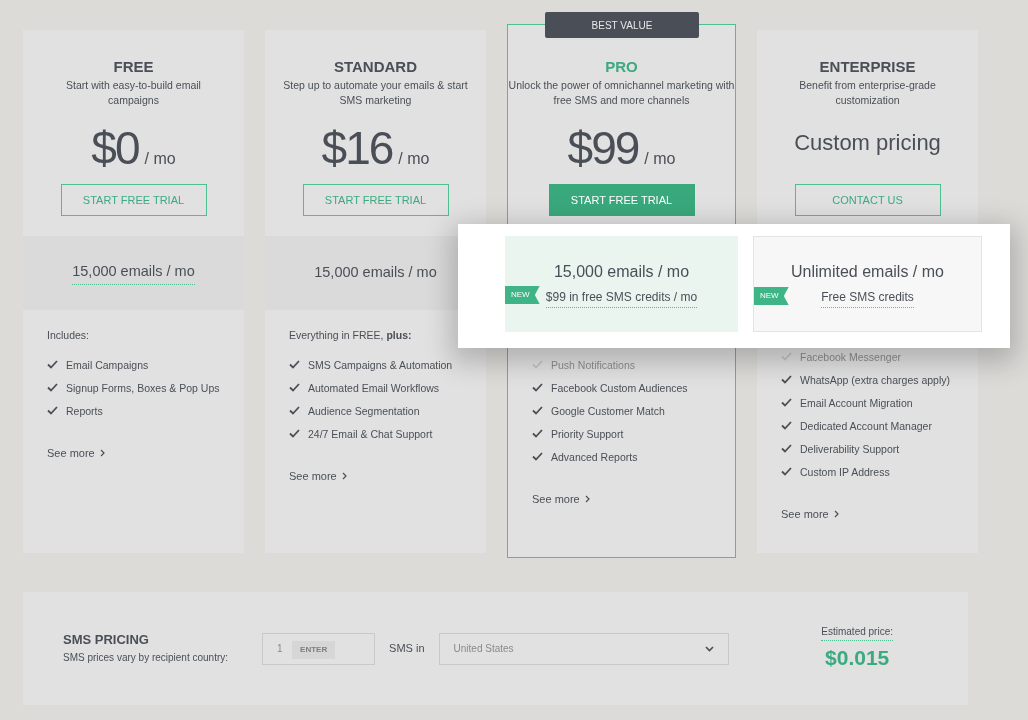  What do you see at coordinates (709, 648) in the screenshot?
I see `chevron-down-icon` at bounding box center [709, 648].